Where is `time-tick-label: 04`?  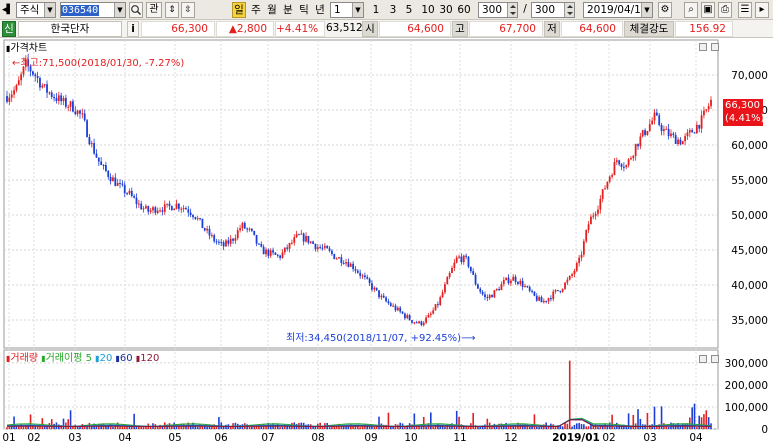
time-tick-label: 04 is located at coordinates (125, 438).